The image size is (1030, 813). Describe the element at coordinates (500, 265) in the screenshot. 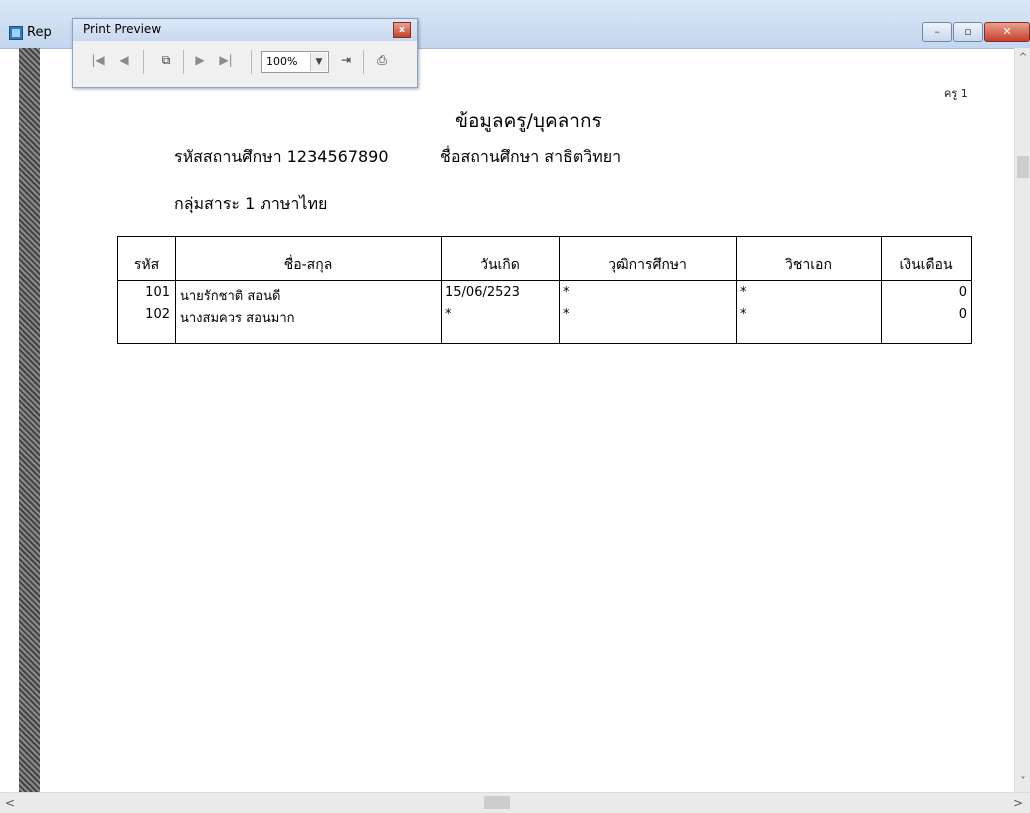

I see `col-header-birth: วันเกิด` at that location.